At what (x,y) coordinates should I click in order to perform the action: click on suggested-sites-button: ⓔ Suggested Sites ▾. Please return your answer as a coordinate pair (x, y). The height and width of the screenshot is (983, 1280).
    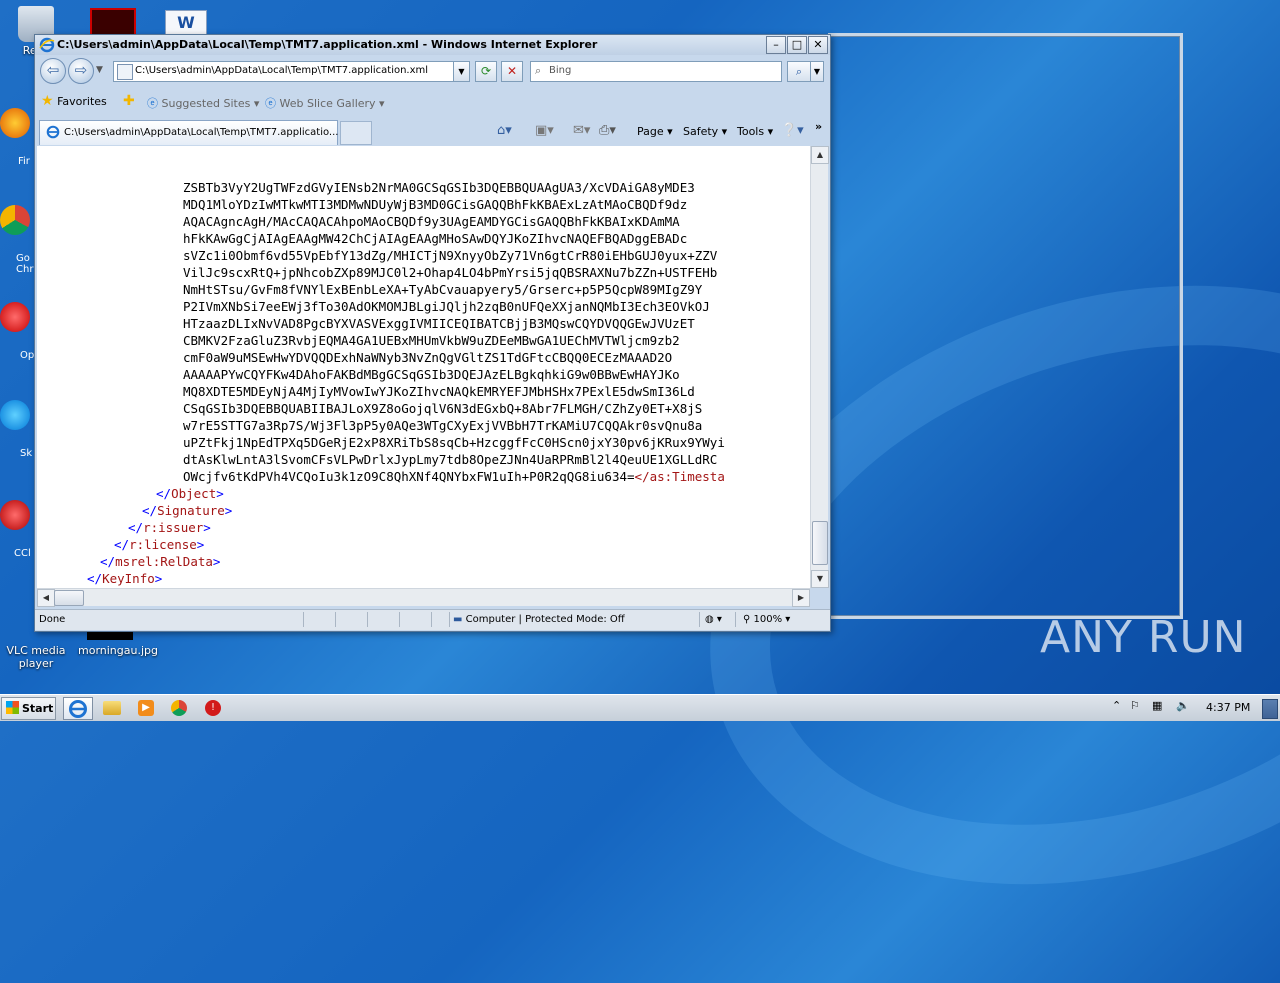
    Looking at the image, I should click on (203, 103).